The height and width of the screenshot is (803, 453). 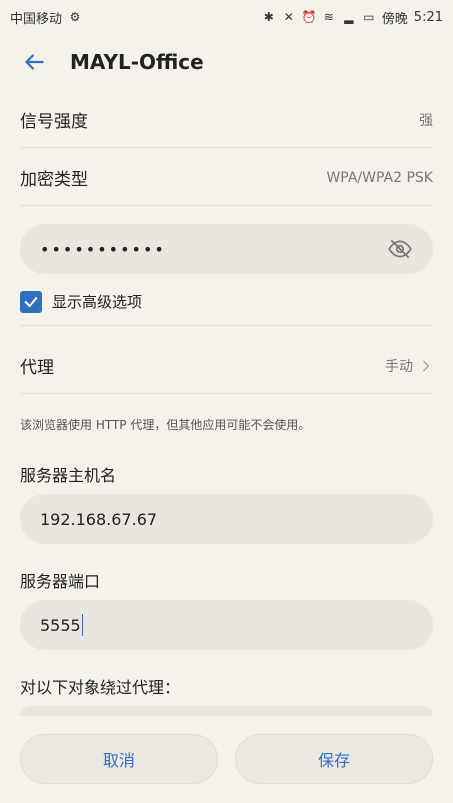 What do you see at coordinates (226, 178) in the screenshot?
I see `encryption-type-row: 加密类型 WPA/WPA2 PSK` at bounding box center [226, 178].